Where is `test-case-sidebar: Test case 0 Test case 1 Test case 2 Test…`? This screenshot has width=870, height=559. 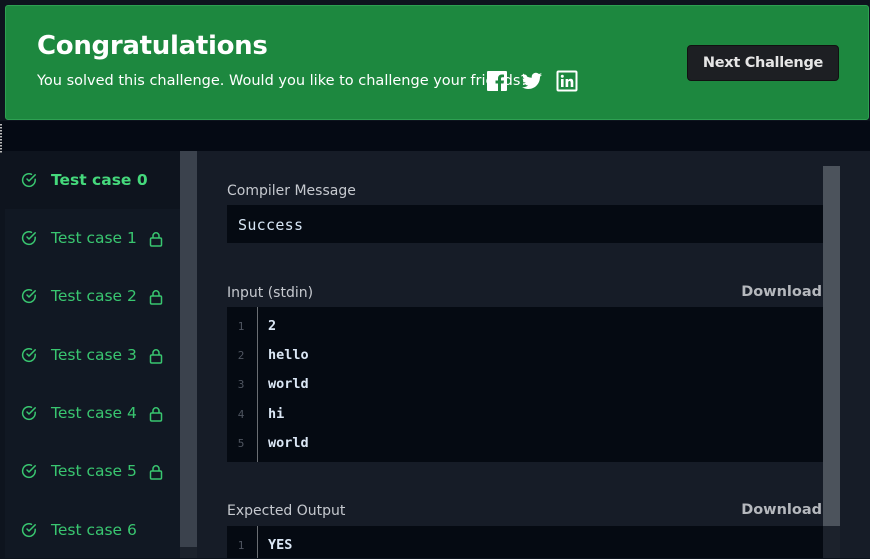
test-case-sidebar: Test case 0 Test case 1 Test case 2 Test… is located at coordinates (92, 354).